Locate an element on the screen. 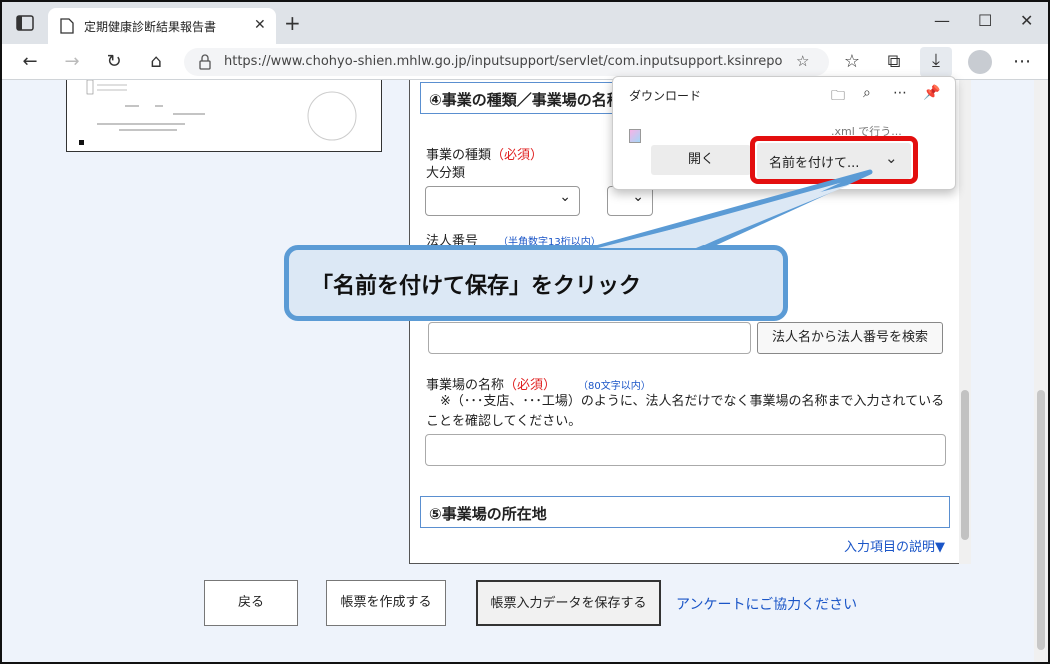 The width and height of the screenshot is (1050, 664). callout-pointer-cover is located at coordinates (725, 216).